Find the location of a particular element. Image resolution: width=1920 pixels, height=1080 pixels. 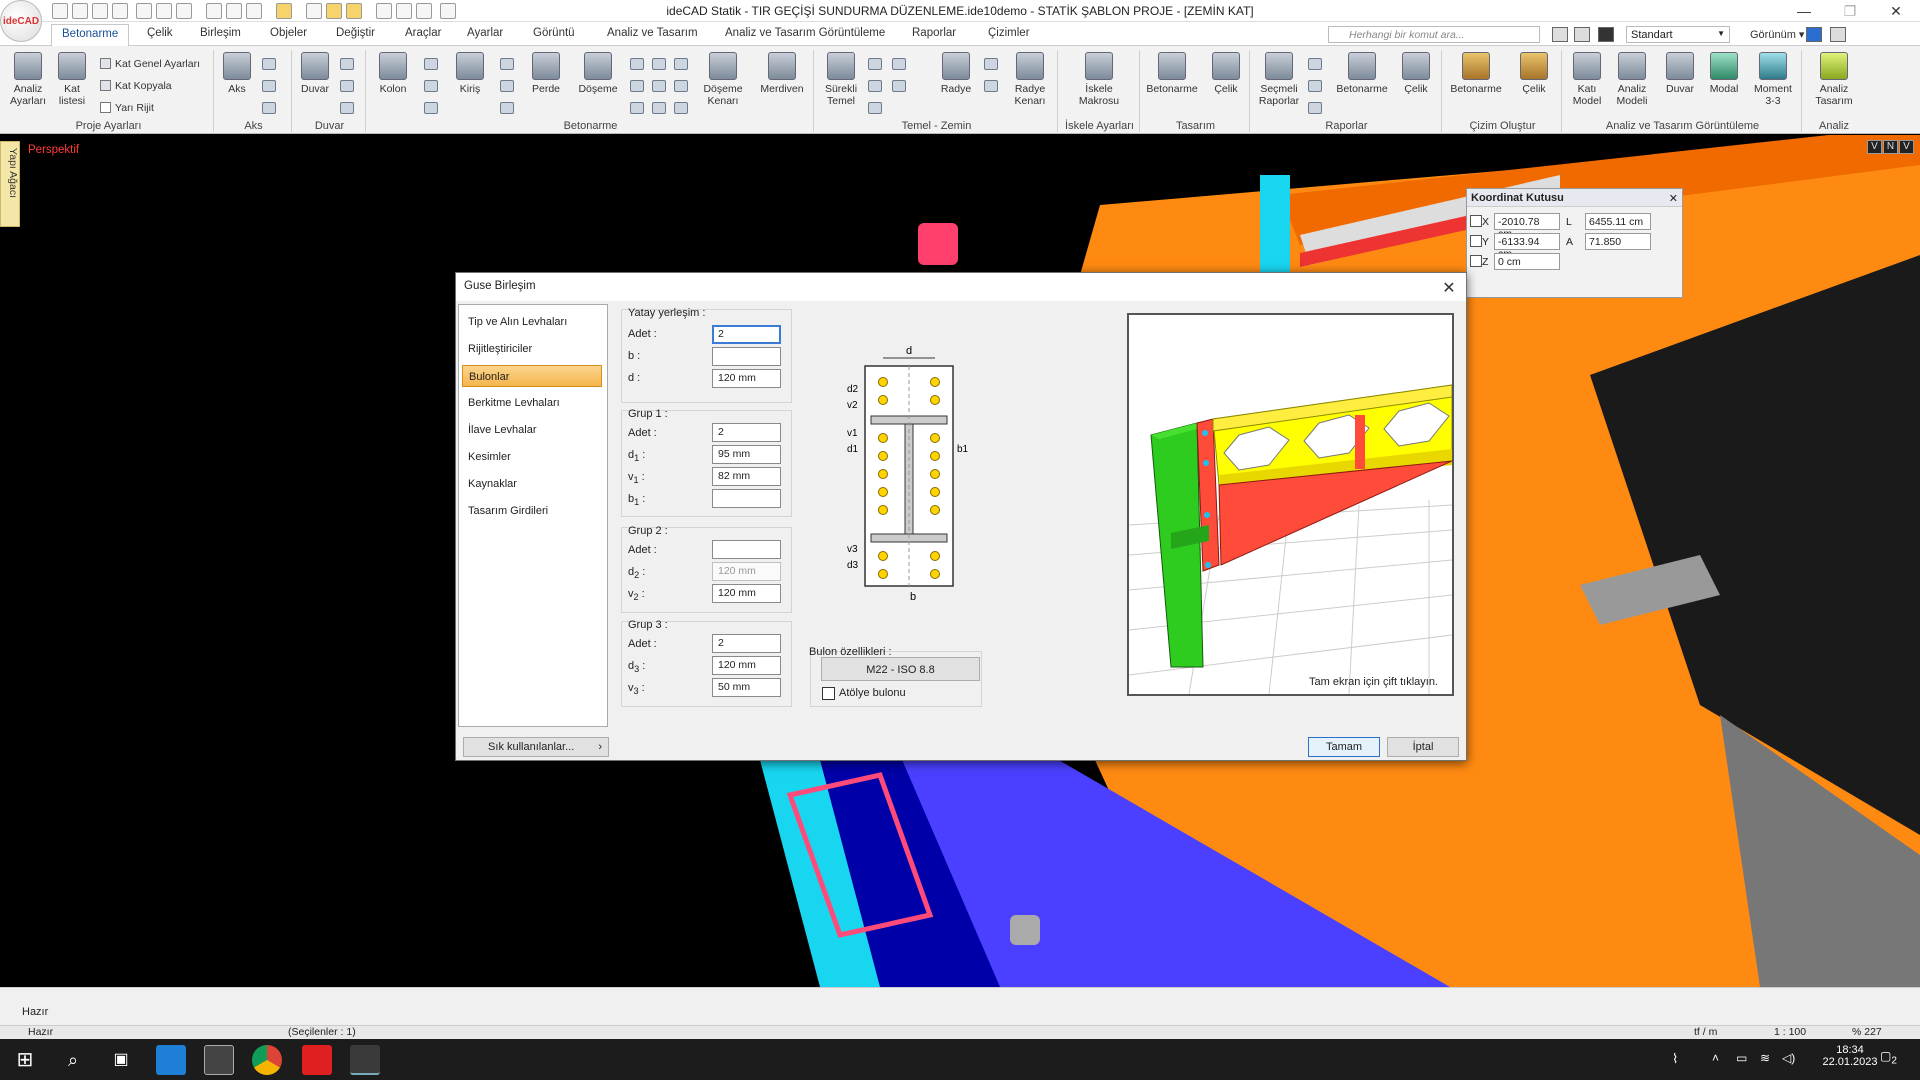

yari-rijit-checkbox: Yarı Rijit is located at coordinates (127, 108).